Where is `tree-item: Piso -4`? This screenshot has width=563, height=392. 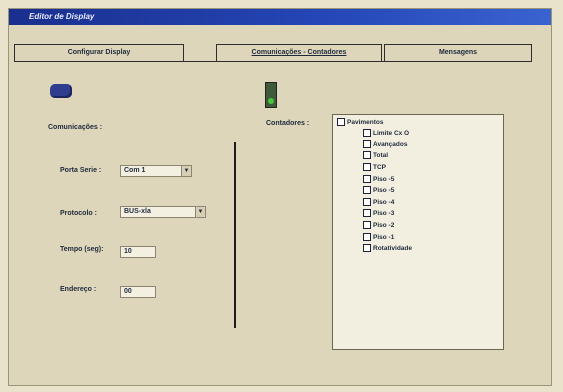 tree-item: Piso -4 is located at coordinates (378, 203).